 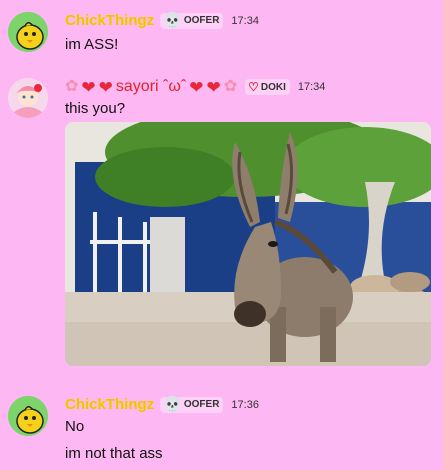 I want to click on message-text: im not that ass, so click(x=114, y=453).